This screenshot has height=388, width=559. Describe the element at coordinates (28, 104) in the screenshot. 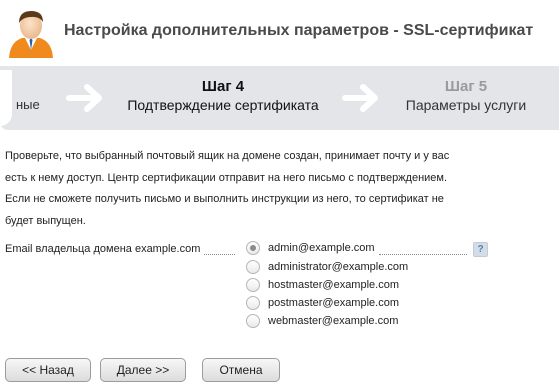

I see `previous-step-label: ные` at that location.